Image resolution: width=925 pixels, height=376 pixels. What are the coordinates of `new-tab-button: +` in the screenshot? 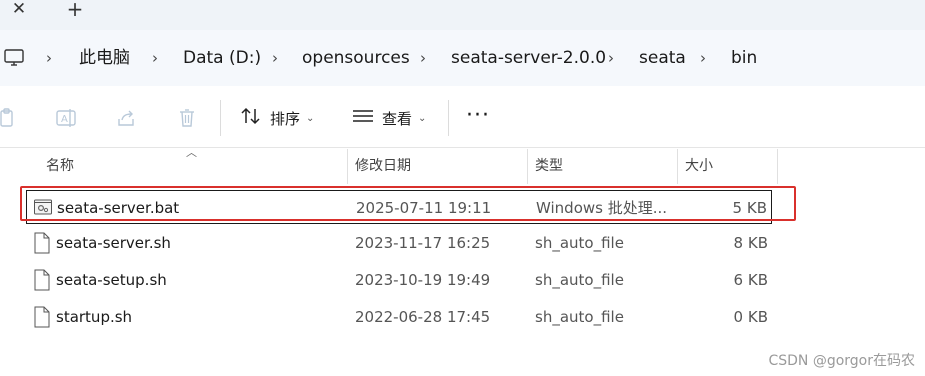 It's located at (75, 11).